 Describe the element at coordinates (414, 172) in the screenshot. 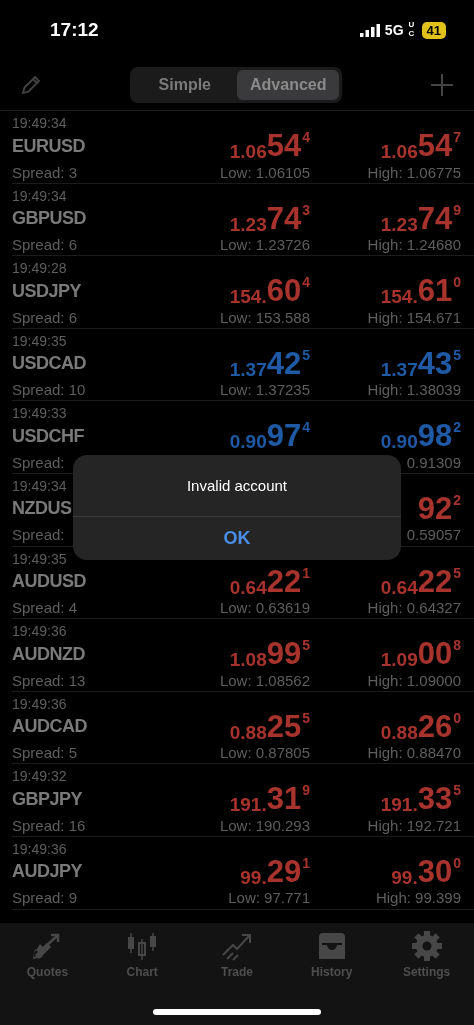

I see `high-label: High: 1.06775` at that location.